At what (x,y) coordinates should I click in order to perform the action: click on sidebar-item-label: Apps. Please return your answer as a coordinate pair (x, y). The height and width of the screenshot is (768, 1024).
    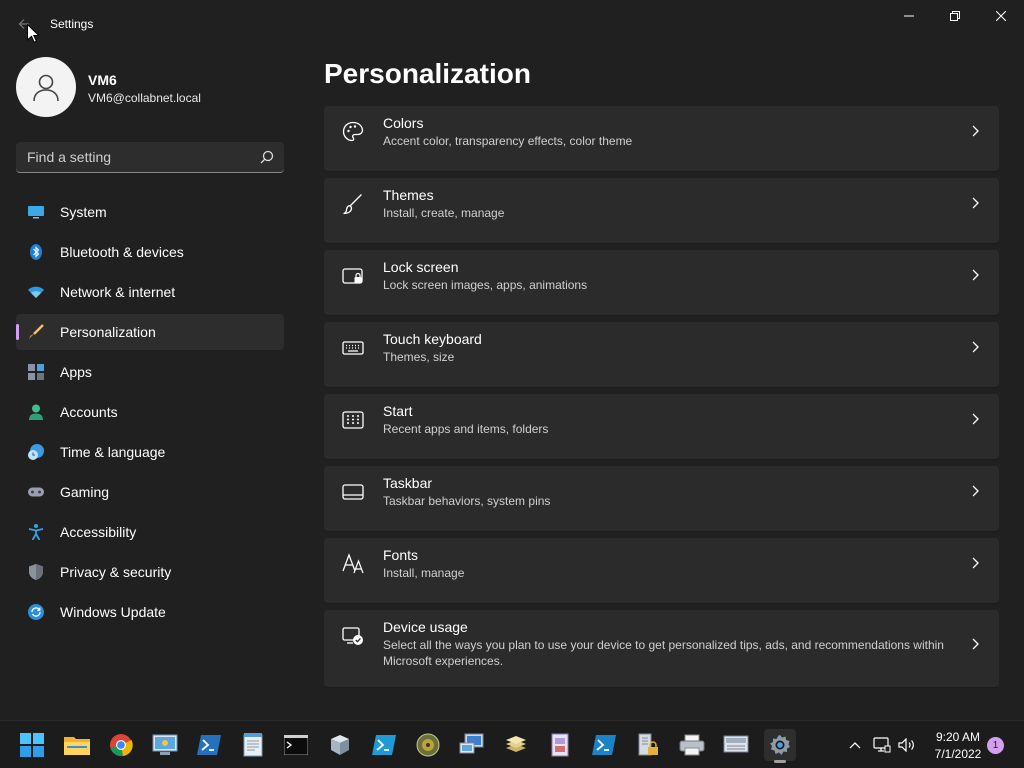
    Looking at the image, I should click on (76, 372).